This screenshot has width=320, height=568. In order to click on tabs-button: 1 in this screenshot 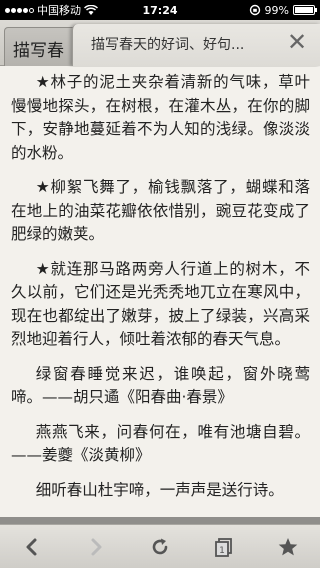, I will do `click(224, 547)`.